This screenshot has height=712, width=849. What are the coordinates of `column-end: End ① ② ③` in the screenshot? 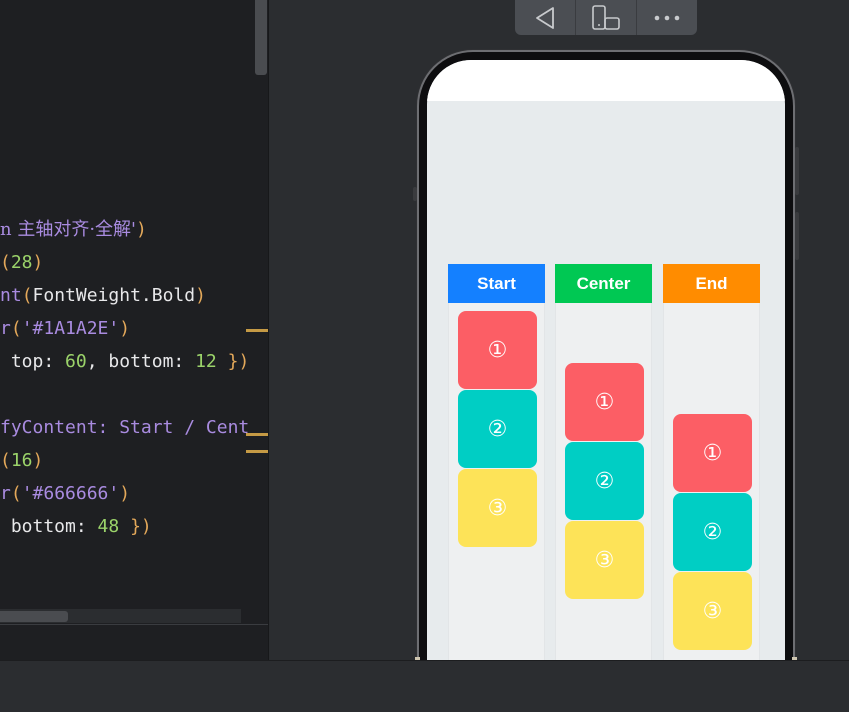 It's located at (711, 463).